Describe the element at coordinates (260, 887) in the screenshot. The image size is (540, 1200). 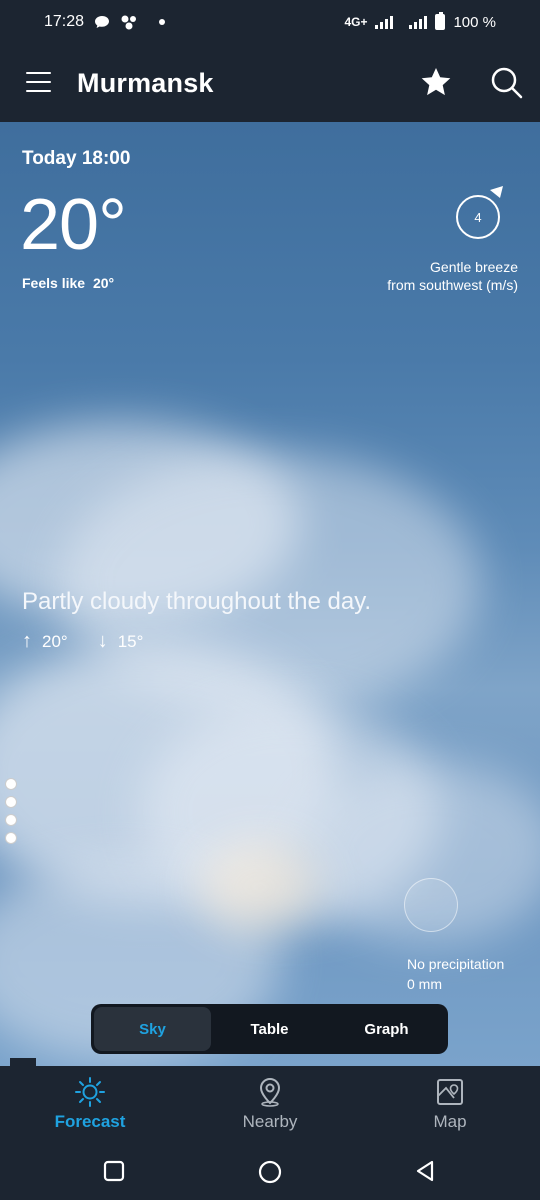
I see `sun-glow` at that location.